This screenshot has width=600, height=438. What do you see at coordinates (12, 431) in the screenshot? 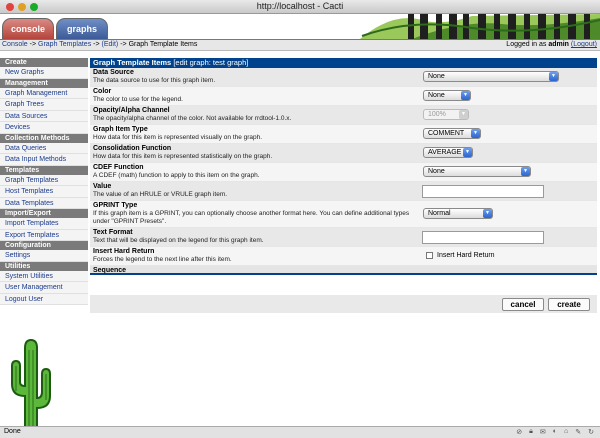
I see `status-text: Done` at bounding box center [12, 431].